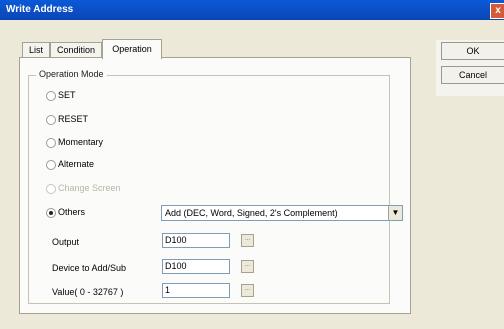 This screenshot has width=504, height=329. What do you see at coordinates (251, 213) in the screenshot?
I see `select-value: Add (DEC, Word, Signed, 2's Complement)` at bounding box center [251, 213].